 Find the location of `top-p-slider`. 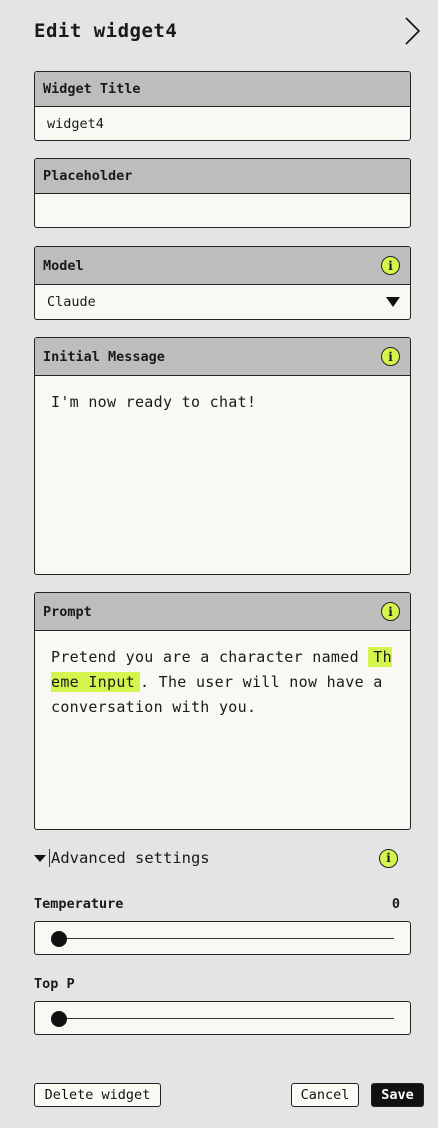

top-p-slider is located at coordinates (222, 1018).